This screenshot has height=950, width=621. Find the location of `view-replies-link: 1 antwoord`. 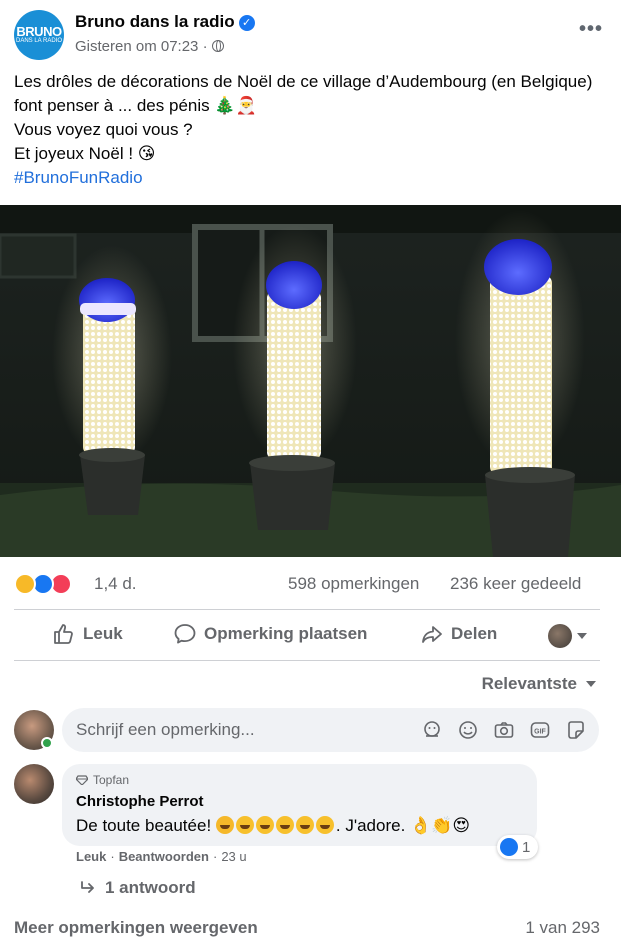

view-replies-link: 1 antwoord is located at coordinates (138, 888).